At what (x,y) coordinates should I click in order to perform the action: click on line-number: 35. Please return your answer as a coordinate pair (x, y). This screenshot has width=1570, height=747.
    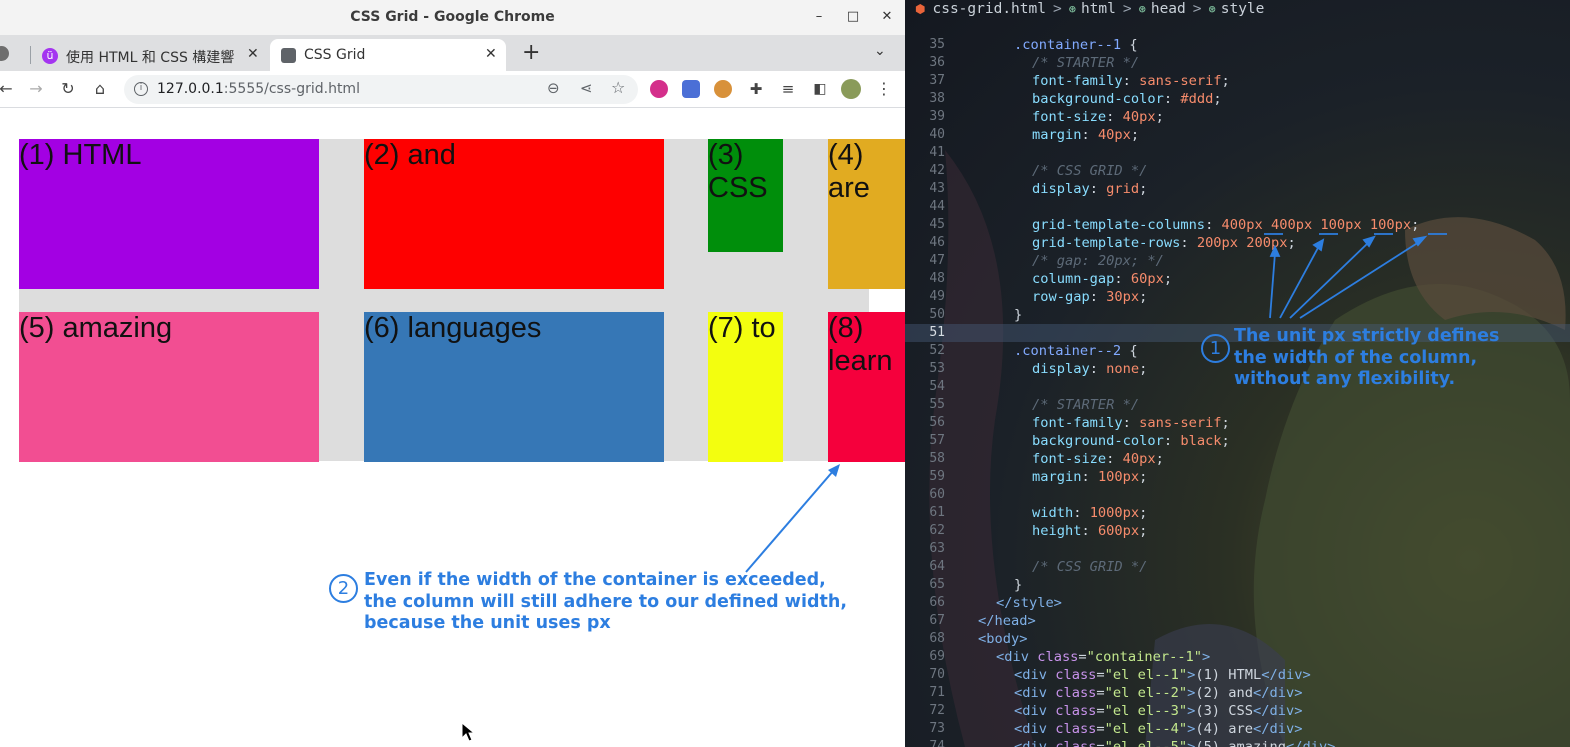
    Looking at the image, I should click on (937, 44).